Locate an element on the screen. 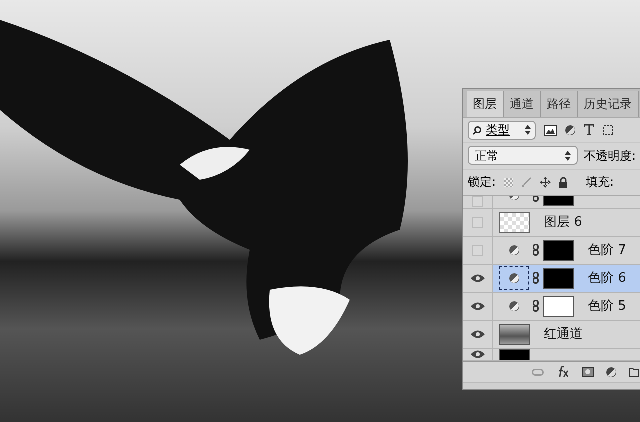  move-icon is located at coordinates (546, 182).